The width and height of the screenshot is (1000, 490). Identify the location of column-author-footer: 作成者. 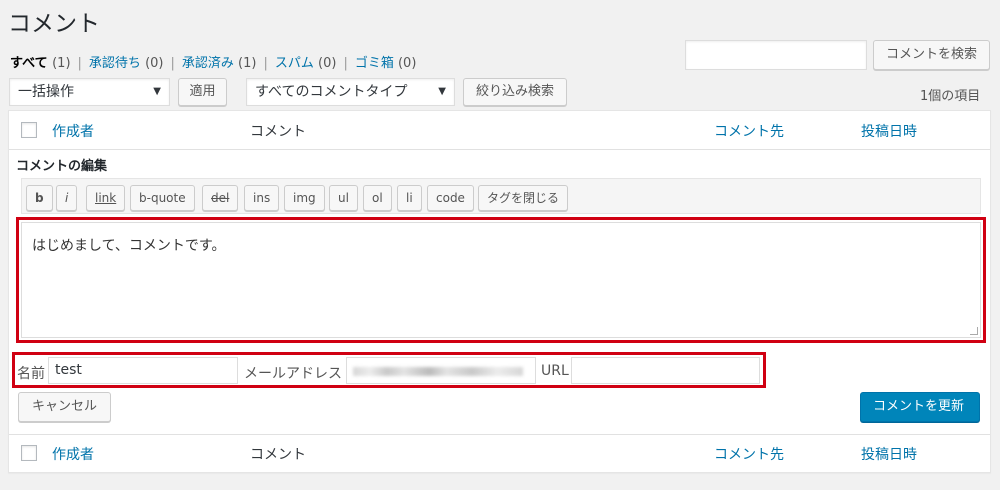
(73, 454).